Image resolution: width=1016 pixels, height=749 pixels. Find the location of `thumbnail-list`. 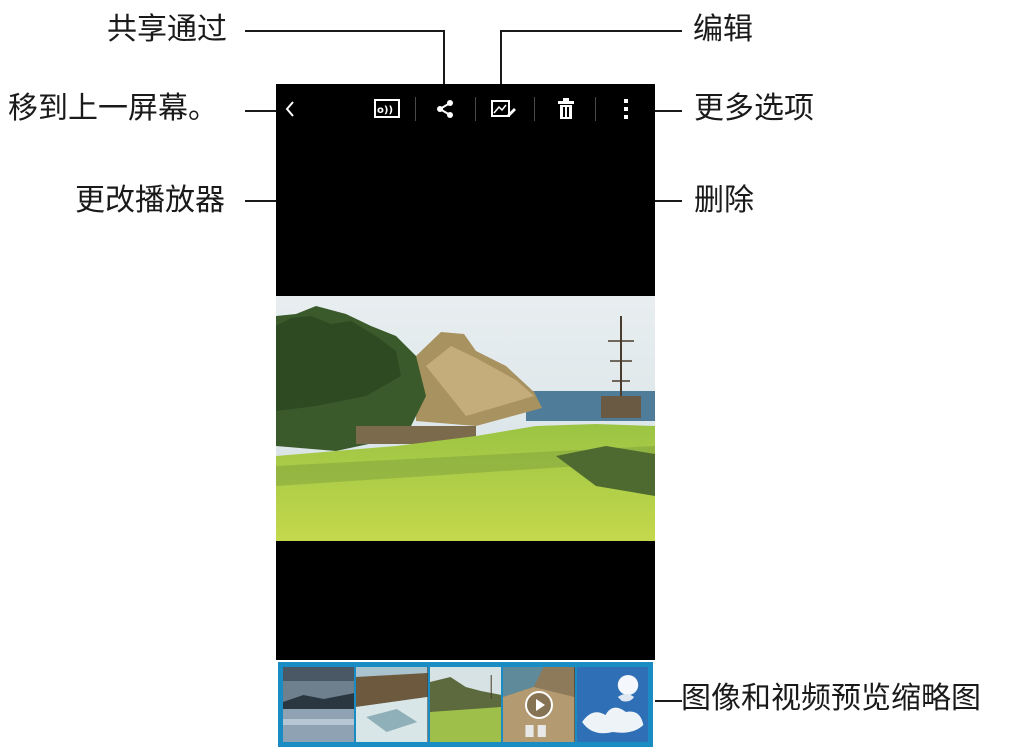

thumbnail-list is located at coordinates (465, 704).